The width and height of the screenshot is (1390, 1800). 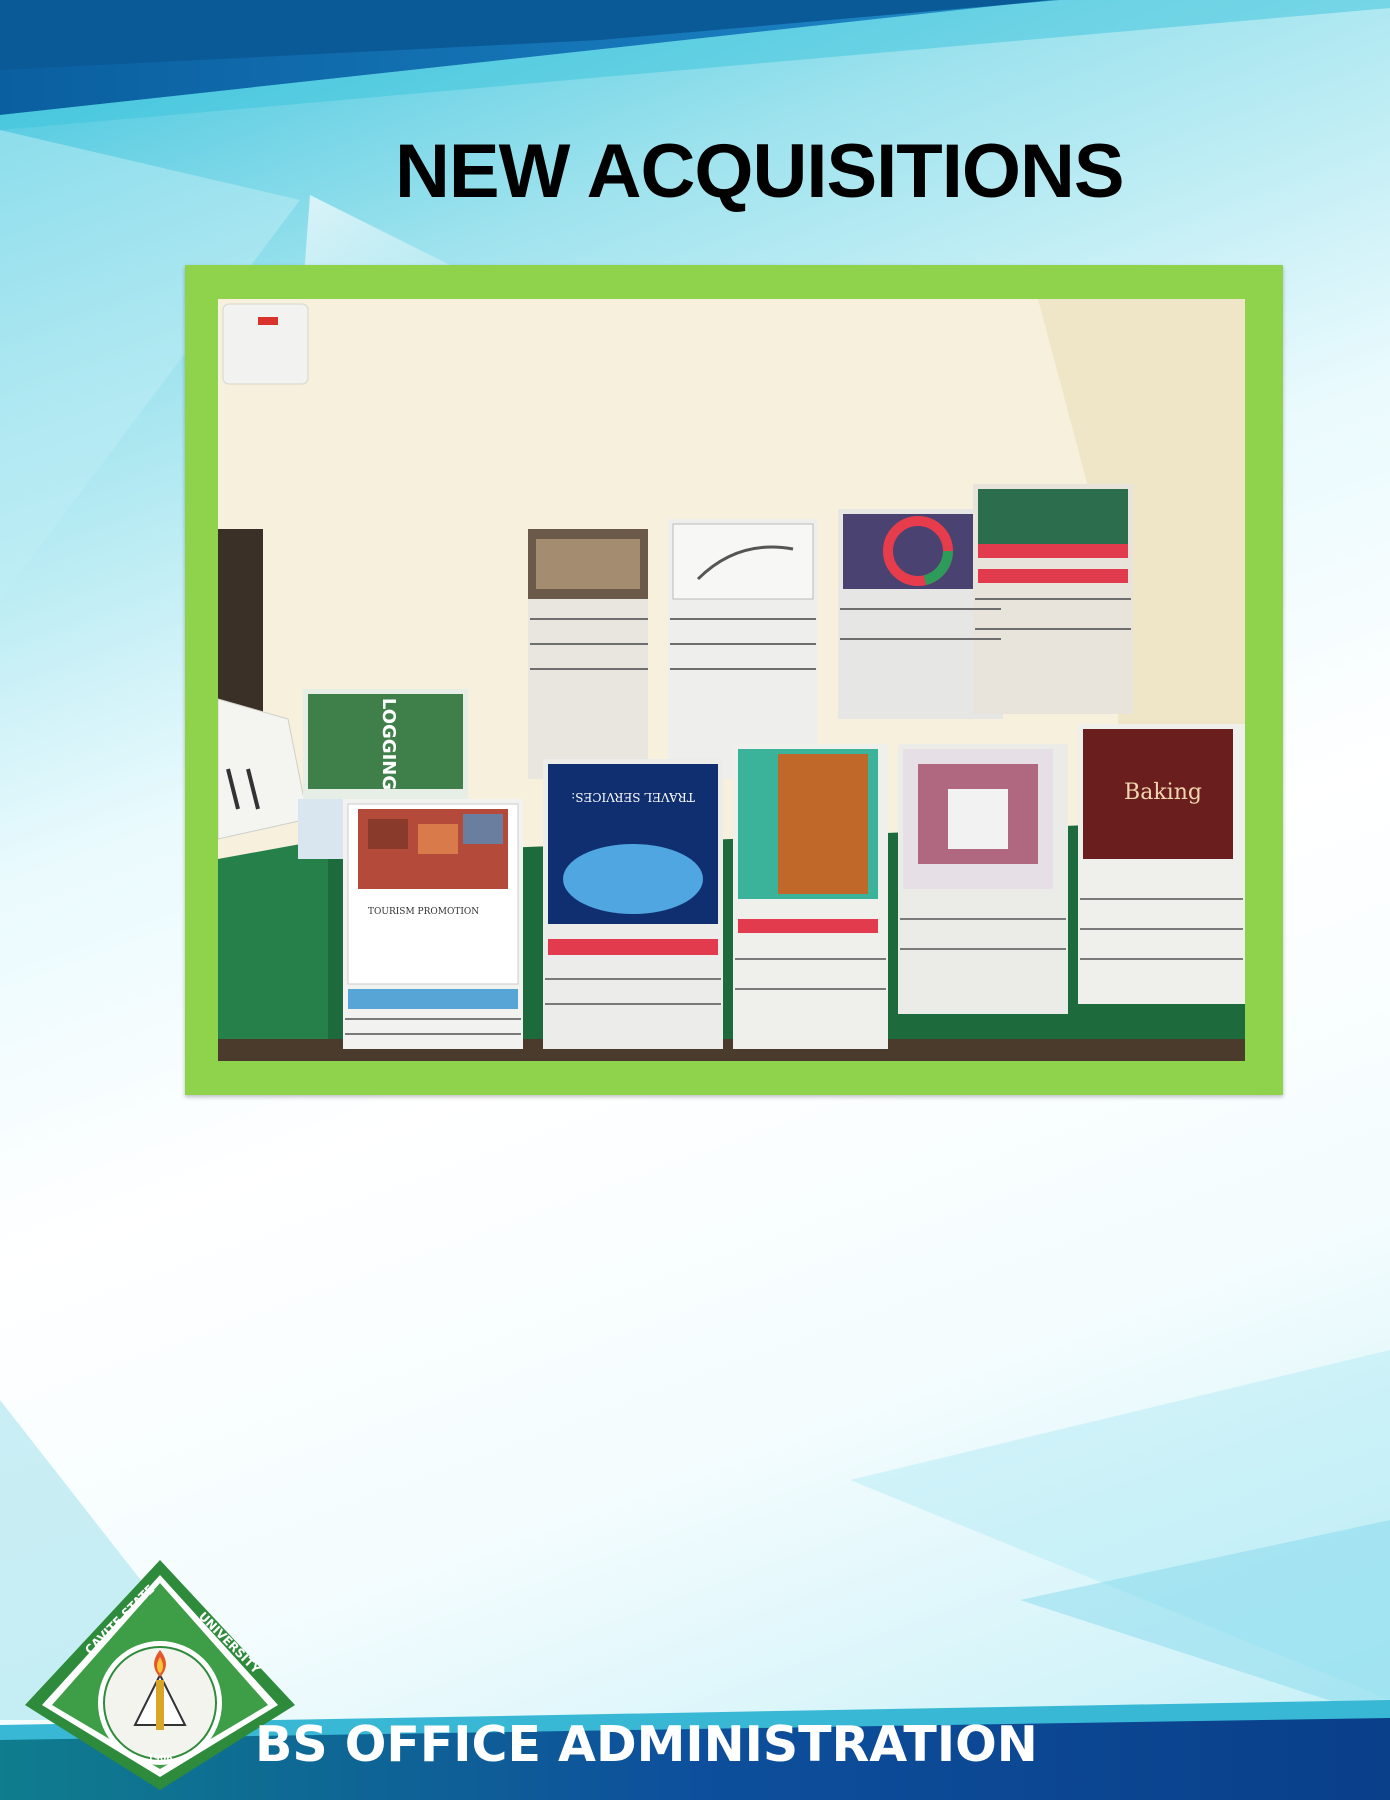 What do you see at coordinates (423, 912) in the screenshot?
I see `svg-text: TOURISM PROMOTION` at bounding box center [423, 912].